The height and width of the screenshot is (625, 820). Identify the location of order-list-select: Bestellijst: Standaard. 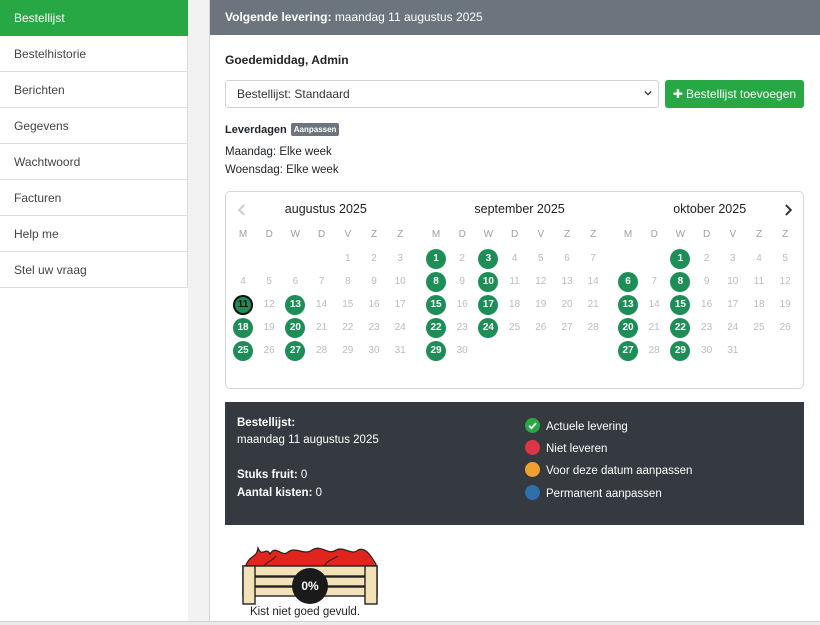
(442, 94).